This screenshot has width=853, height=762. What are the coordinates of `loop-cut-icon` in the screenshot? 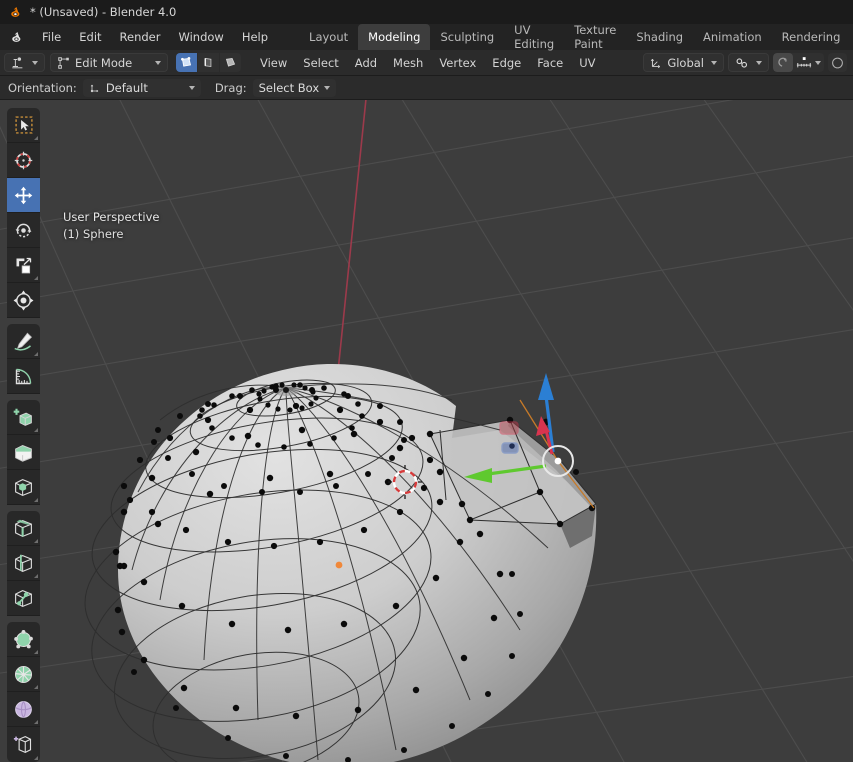 It's located at (23, 528).